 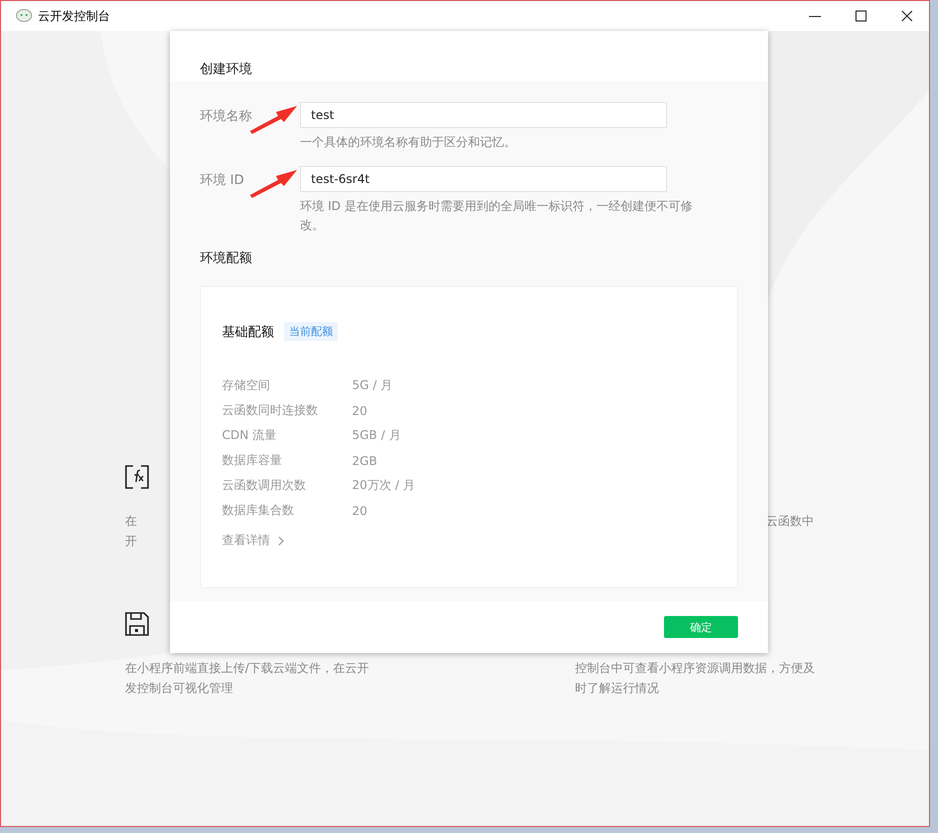 I want to click on quota-name: 数据库集合数, so click(x=258, y=510).